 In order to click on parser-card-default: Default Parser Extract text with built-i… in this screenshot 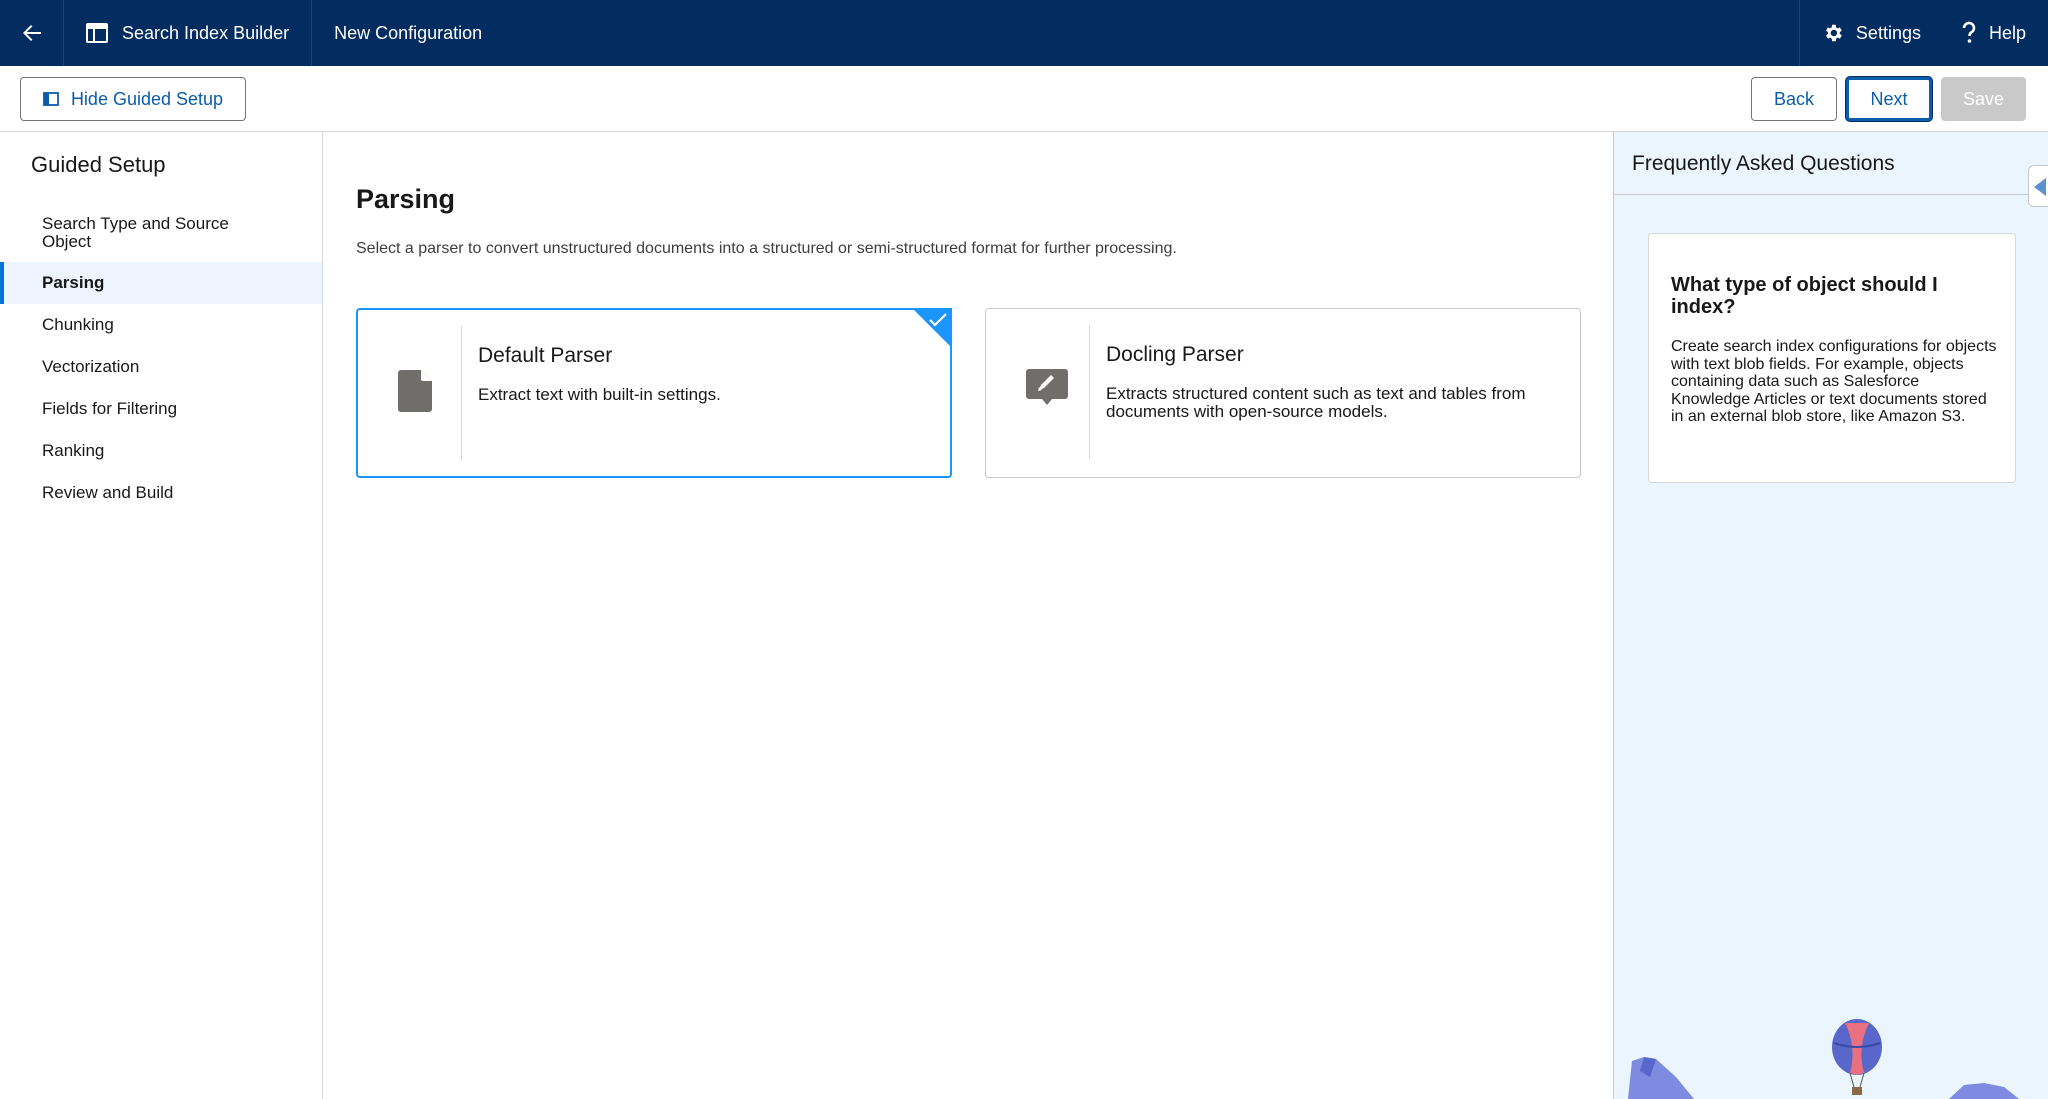, I will do `click(654, 393)`.